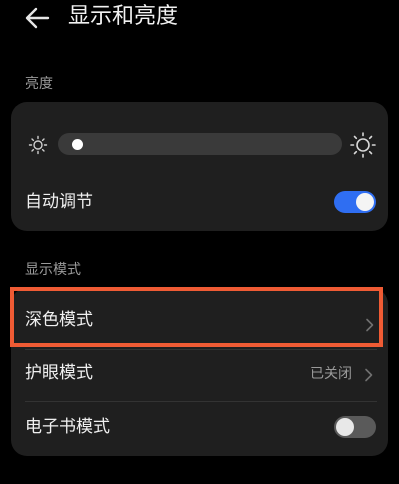 This screenshot has width=399, height=484. What do you see at coordinates (363, 145) in the screenshot?
I see `sun-large-icon` at bounding box center [363, 145].